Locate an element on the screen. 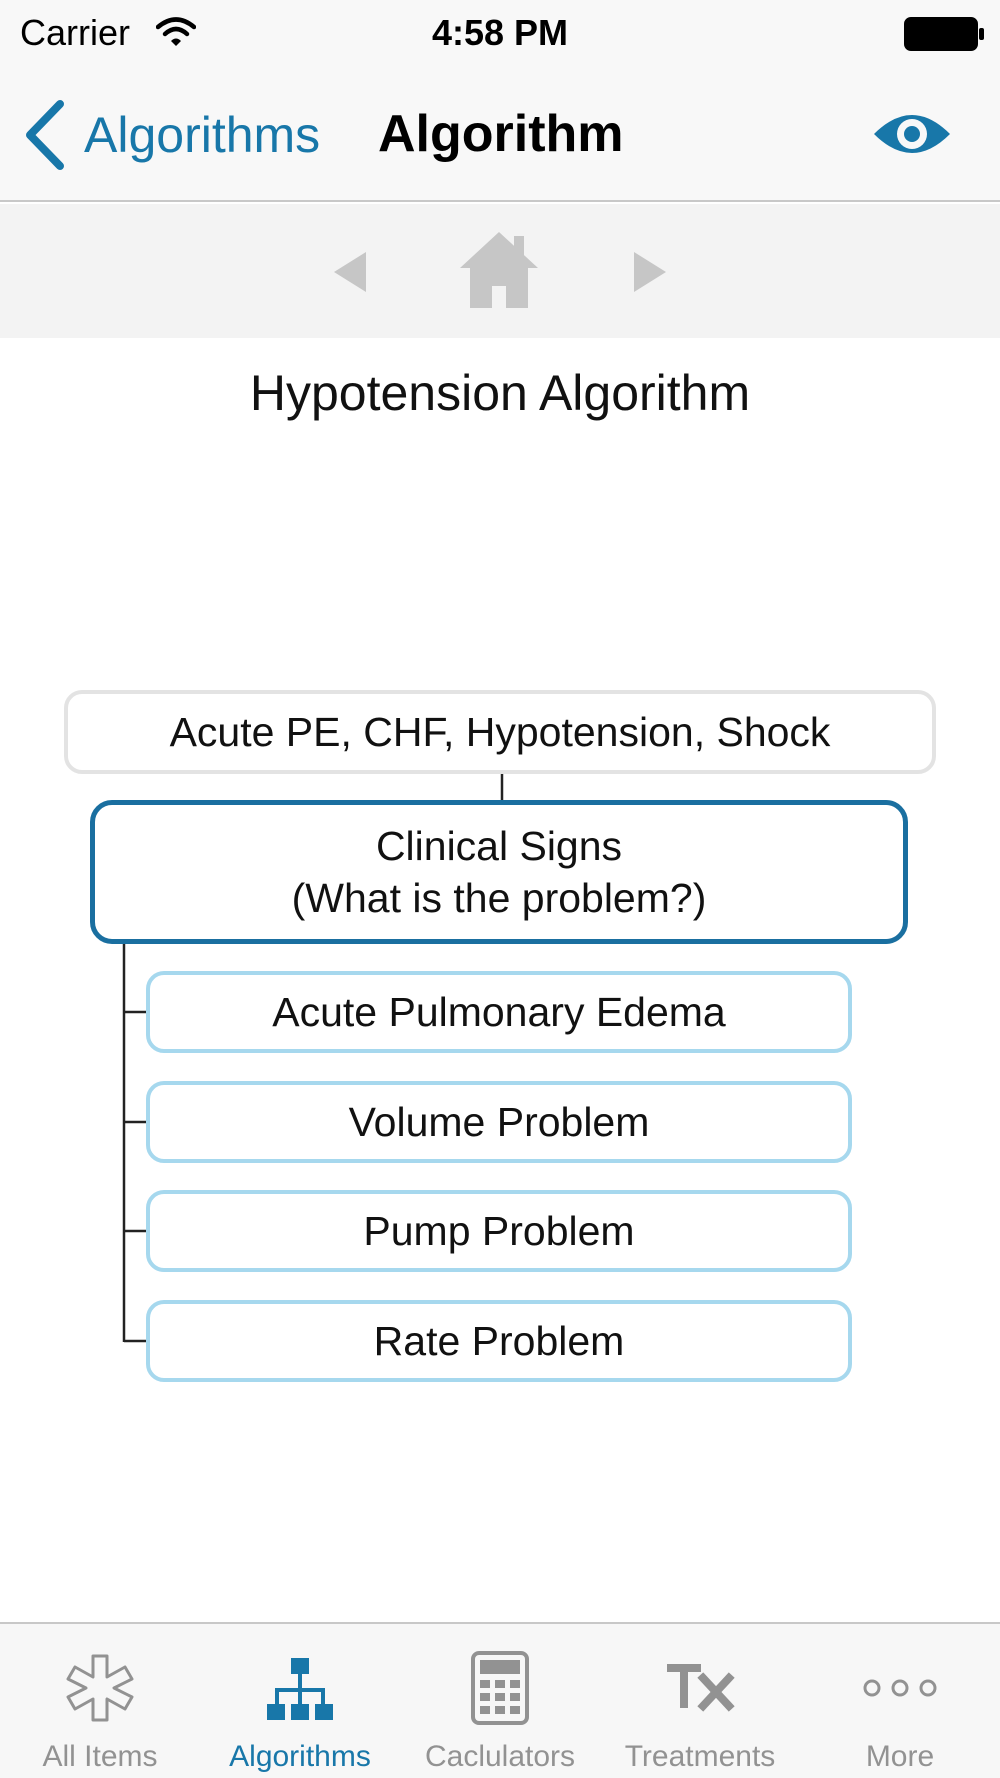  node-label-line1: Clinical Signs is located at coordinates (499, 846).